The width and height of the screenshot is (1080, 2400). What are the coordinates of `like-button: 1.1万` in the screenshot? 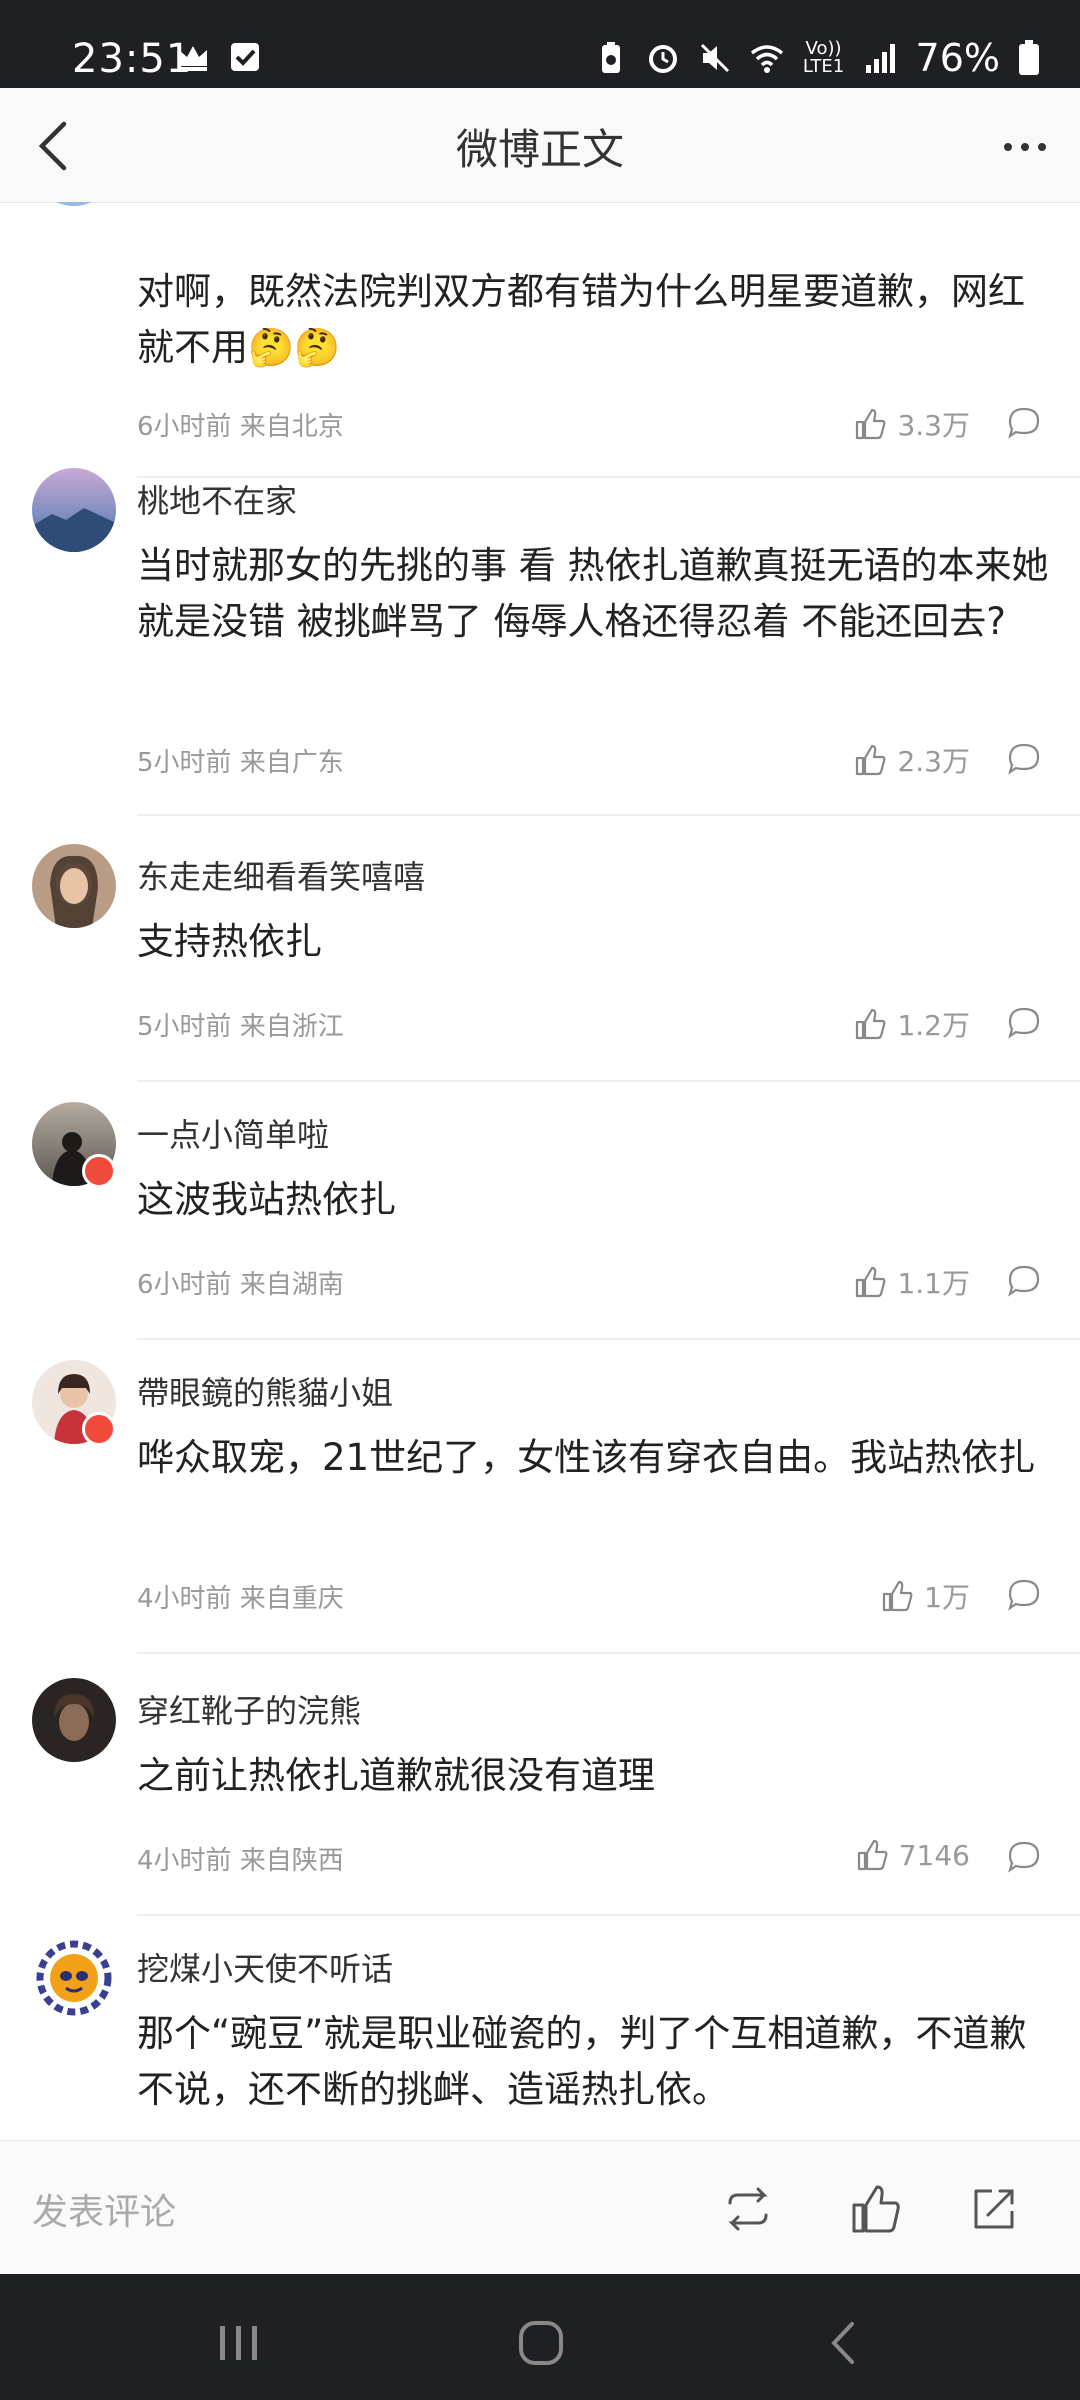 It's located at (911, 1282).